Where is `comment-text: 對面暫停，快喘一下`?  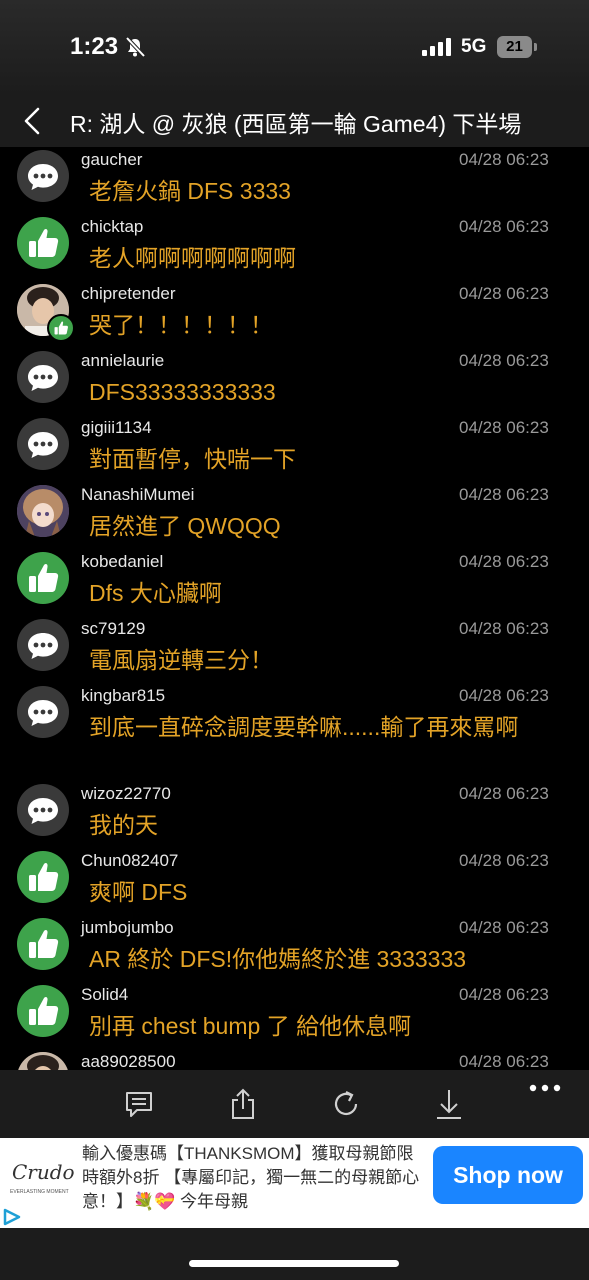 comment-text: 對面暫停，快喘一下 is located at coordinates (192, 459).